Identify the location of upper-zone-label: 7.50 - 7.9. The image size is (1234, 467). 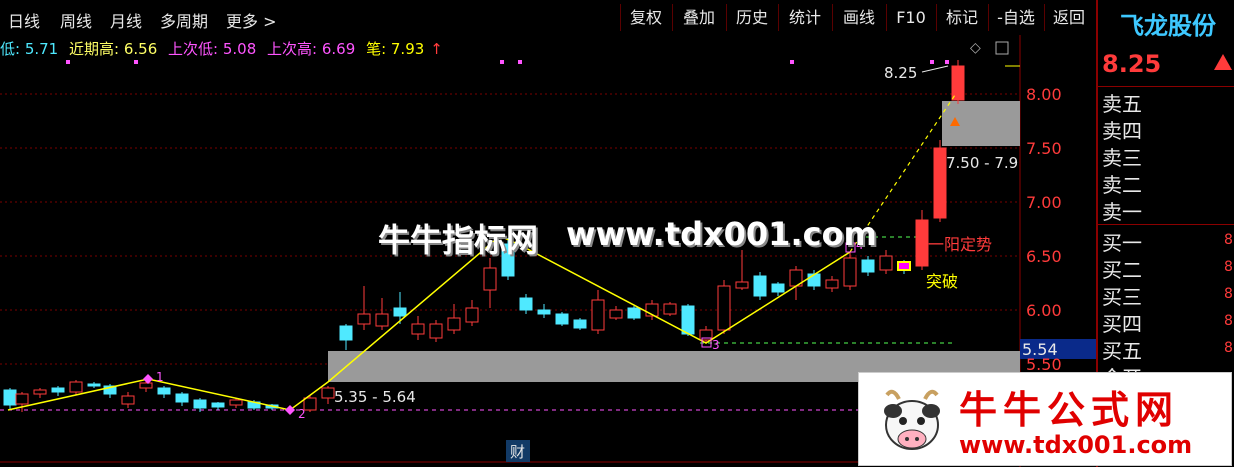
(982, 163).